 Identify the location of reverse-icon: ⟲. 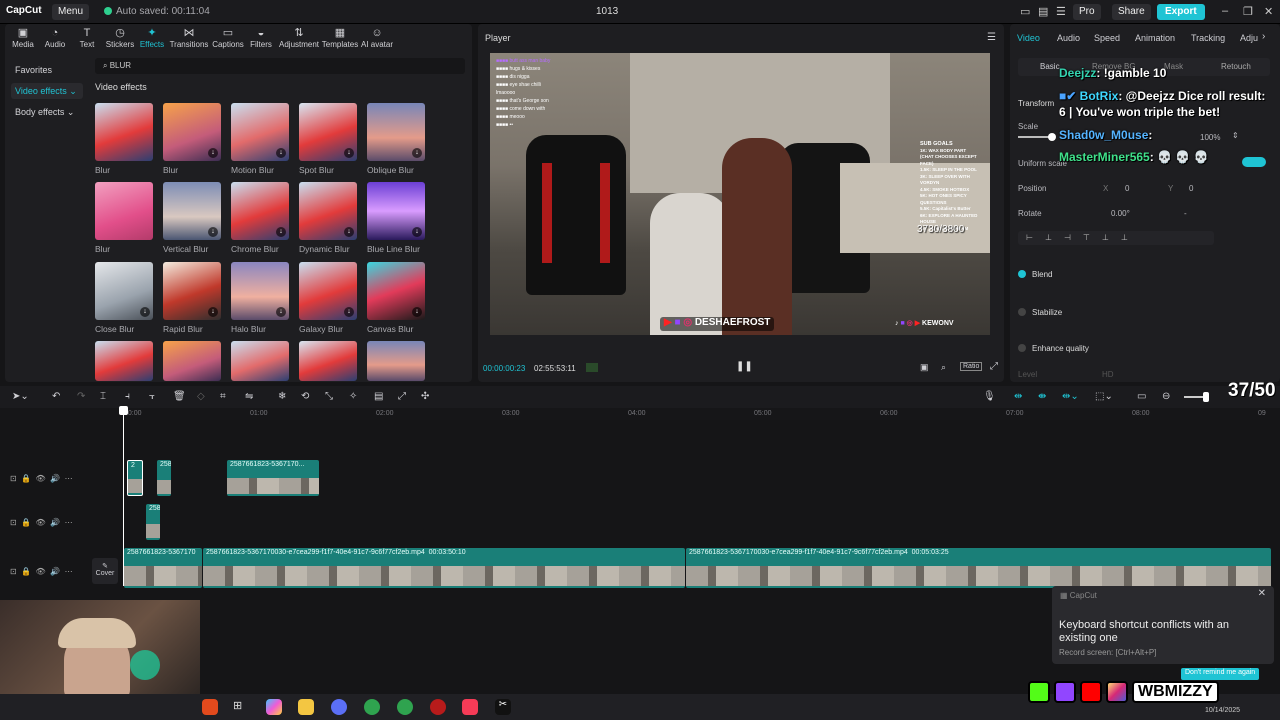
(305, 396).